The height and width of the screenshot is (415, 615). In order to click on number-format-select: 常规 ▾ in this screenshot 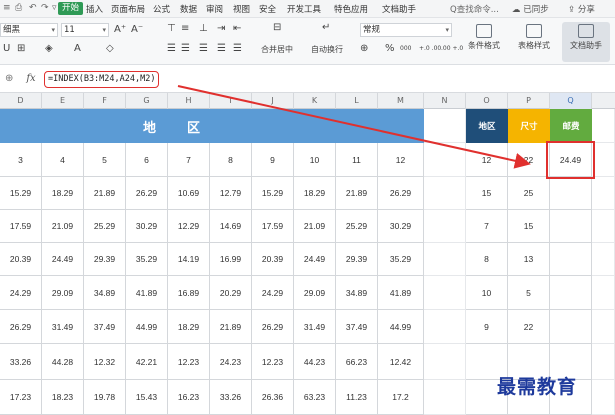, I will do `click(406, 30)`.